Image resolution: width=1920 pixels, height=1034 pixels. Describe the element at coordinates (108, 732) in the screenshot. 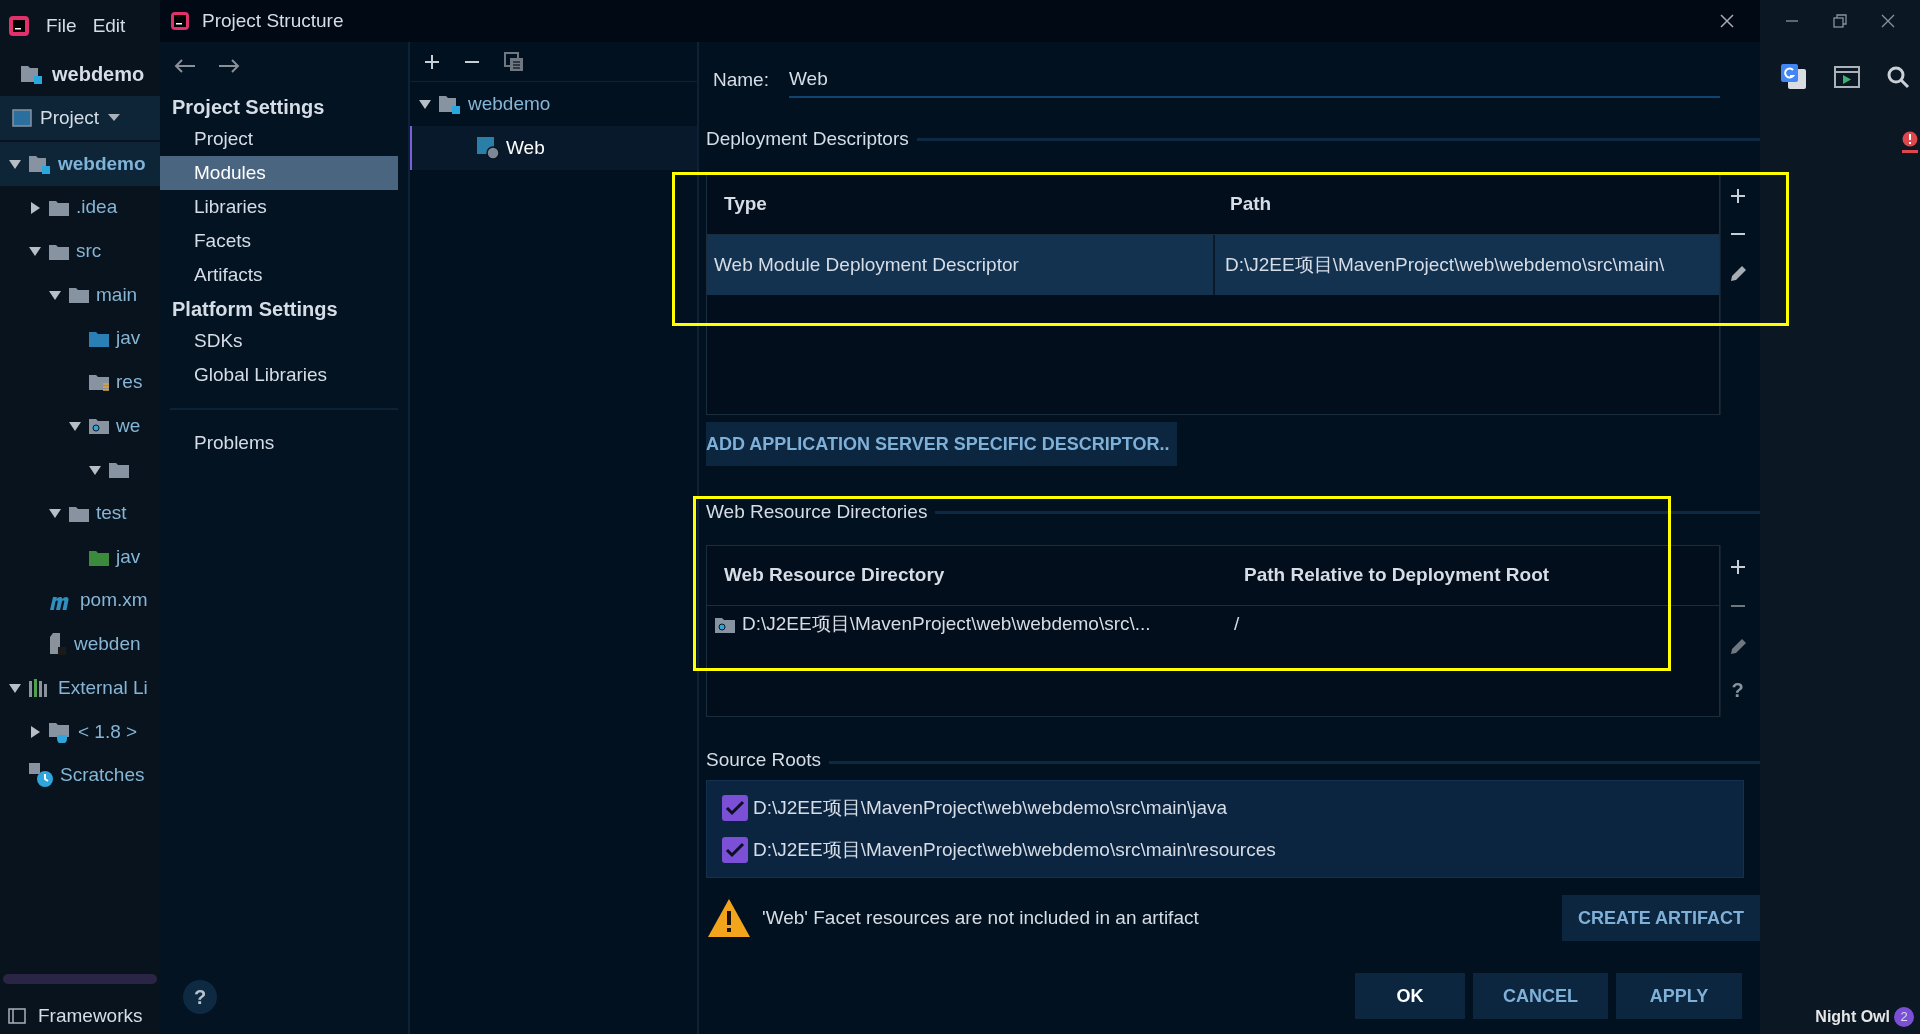

I see `tree-item: < 1.8 >` at that location.